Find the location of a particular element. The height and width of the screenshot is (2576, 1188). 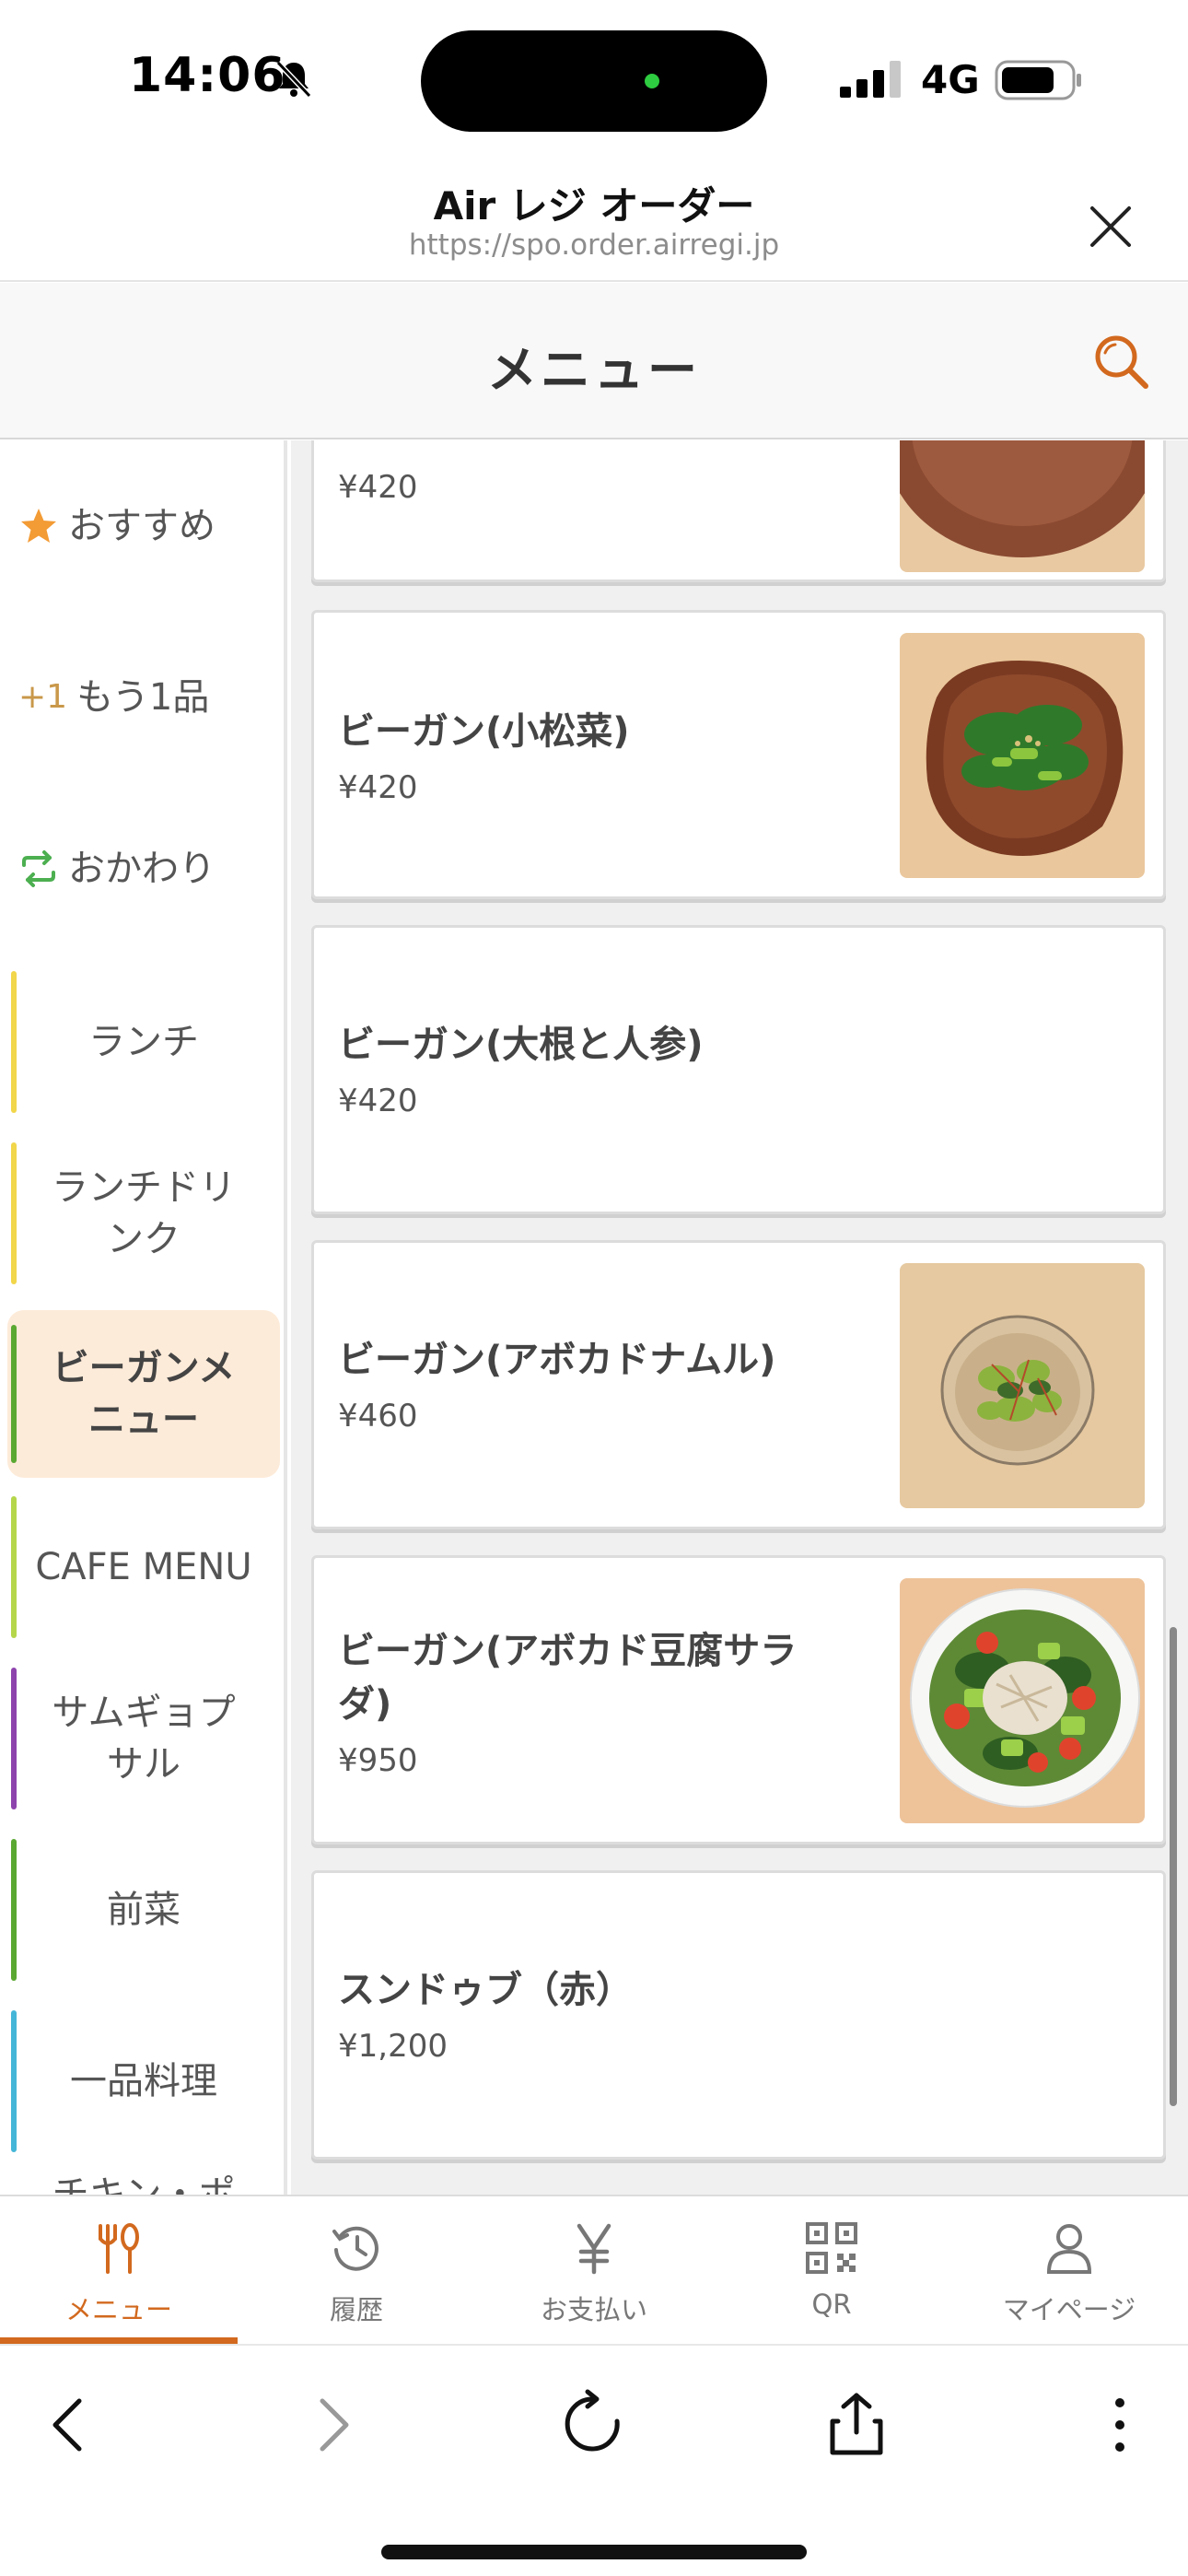

menu-item-card: スンドゥブ（赤） ¥1,200 is located at coordinates (738, 2015).